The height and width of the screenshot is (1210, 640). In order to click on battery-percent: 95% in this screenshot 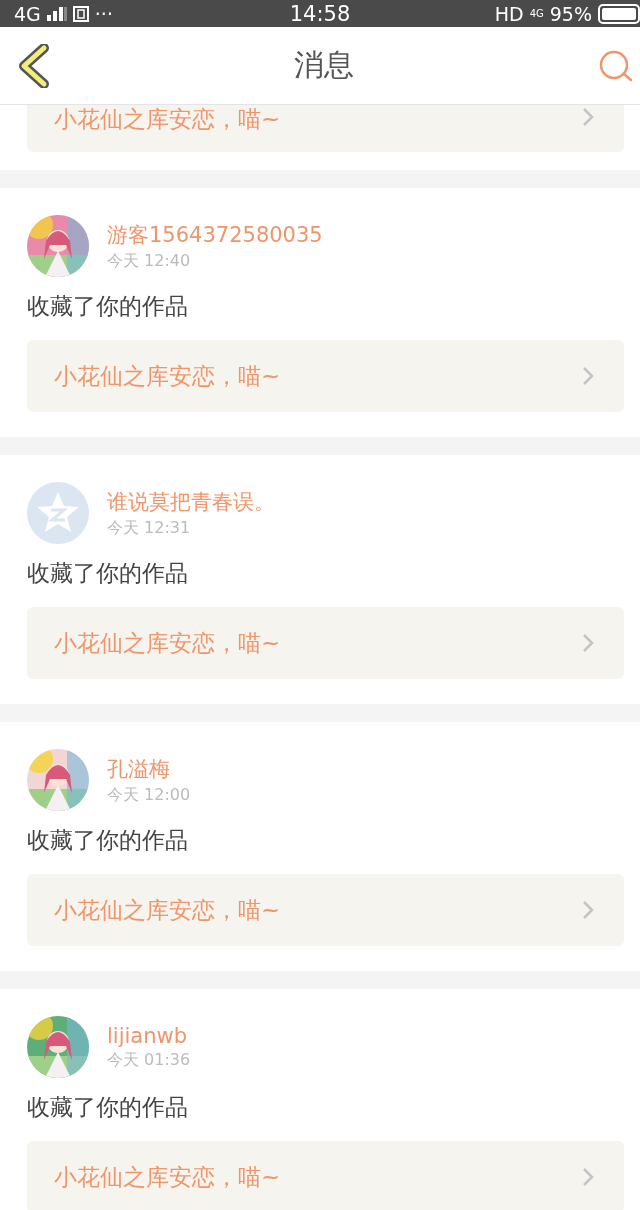, I will do `click(570, 13)`.